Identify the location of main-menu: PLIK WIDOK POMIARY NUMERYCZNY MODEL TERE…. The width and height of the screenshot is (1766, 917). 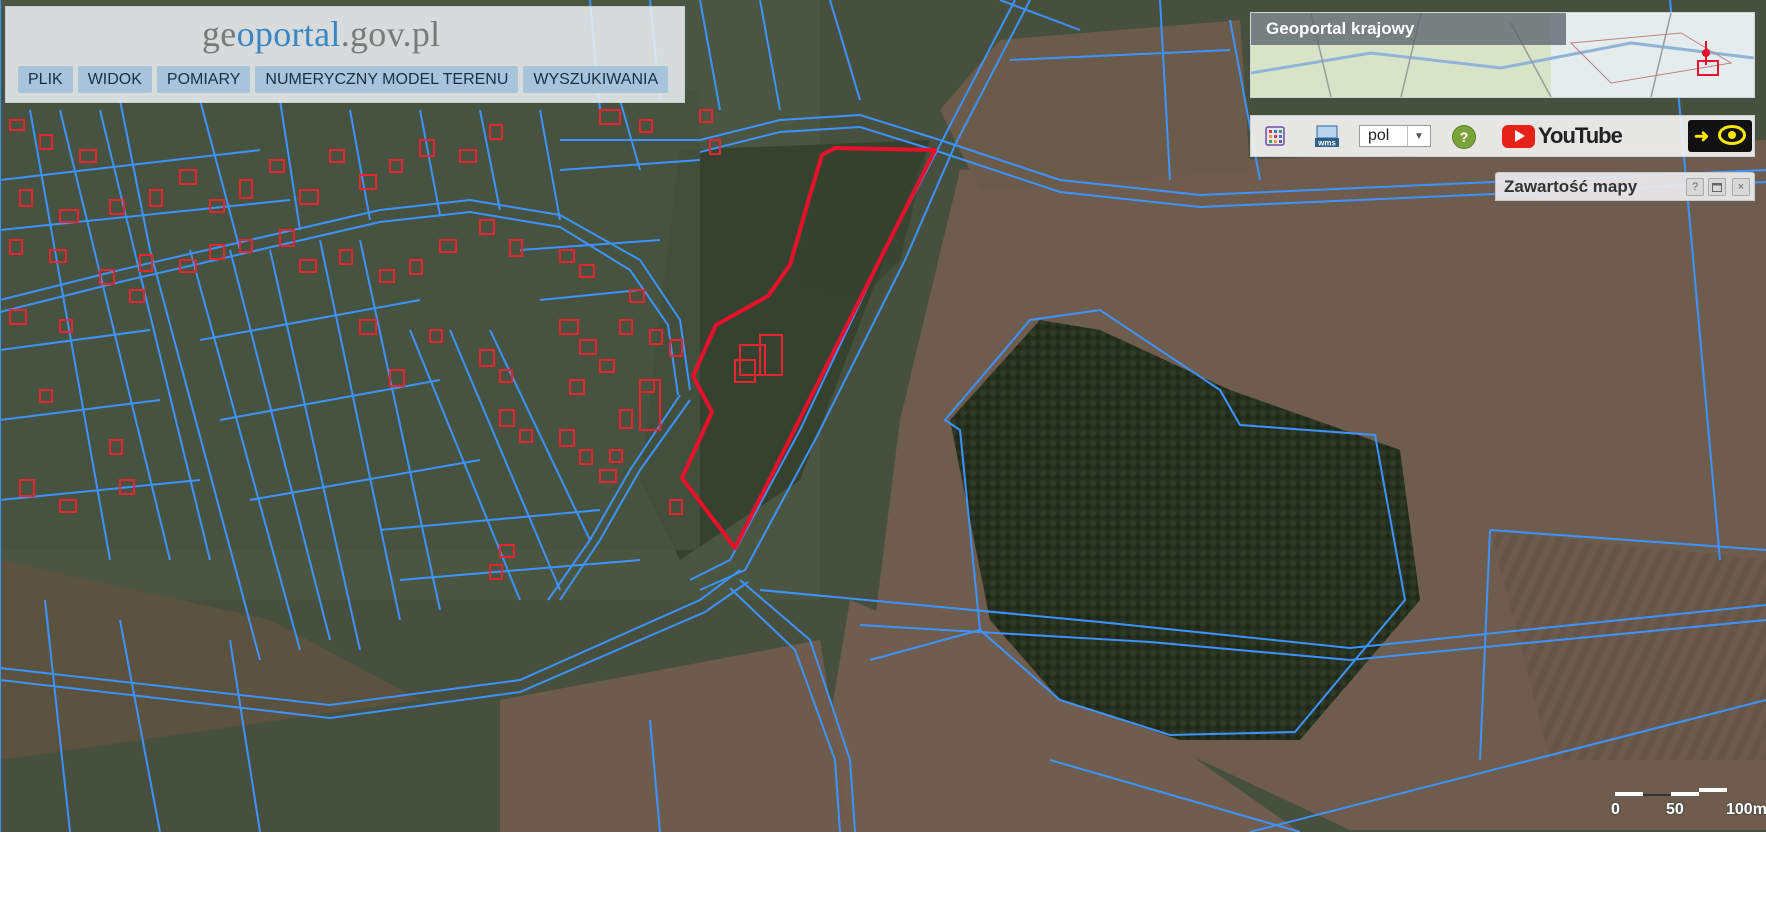
(343, 79).